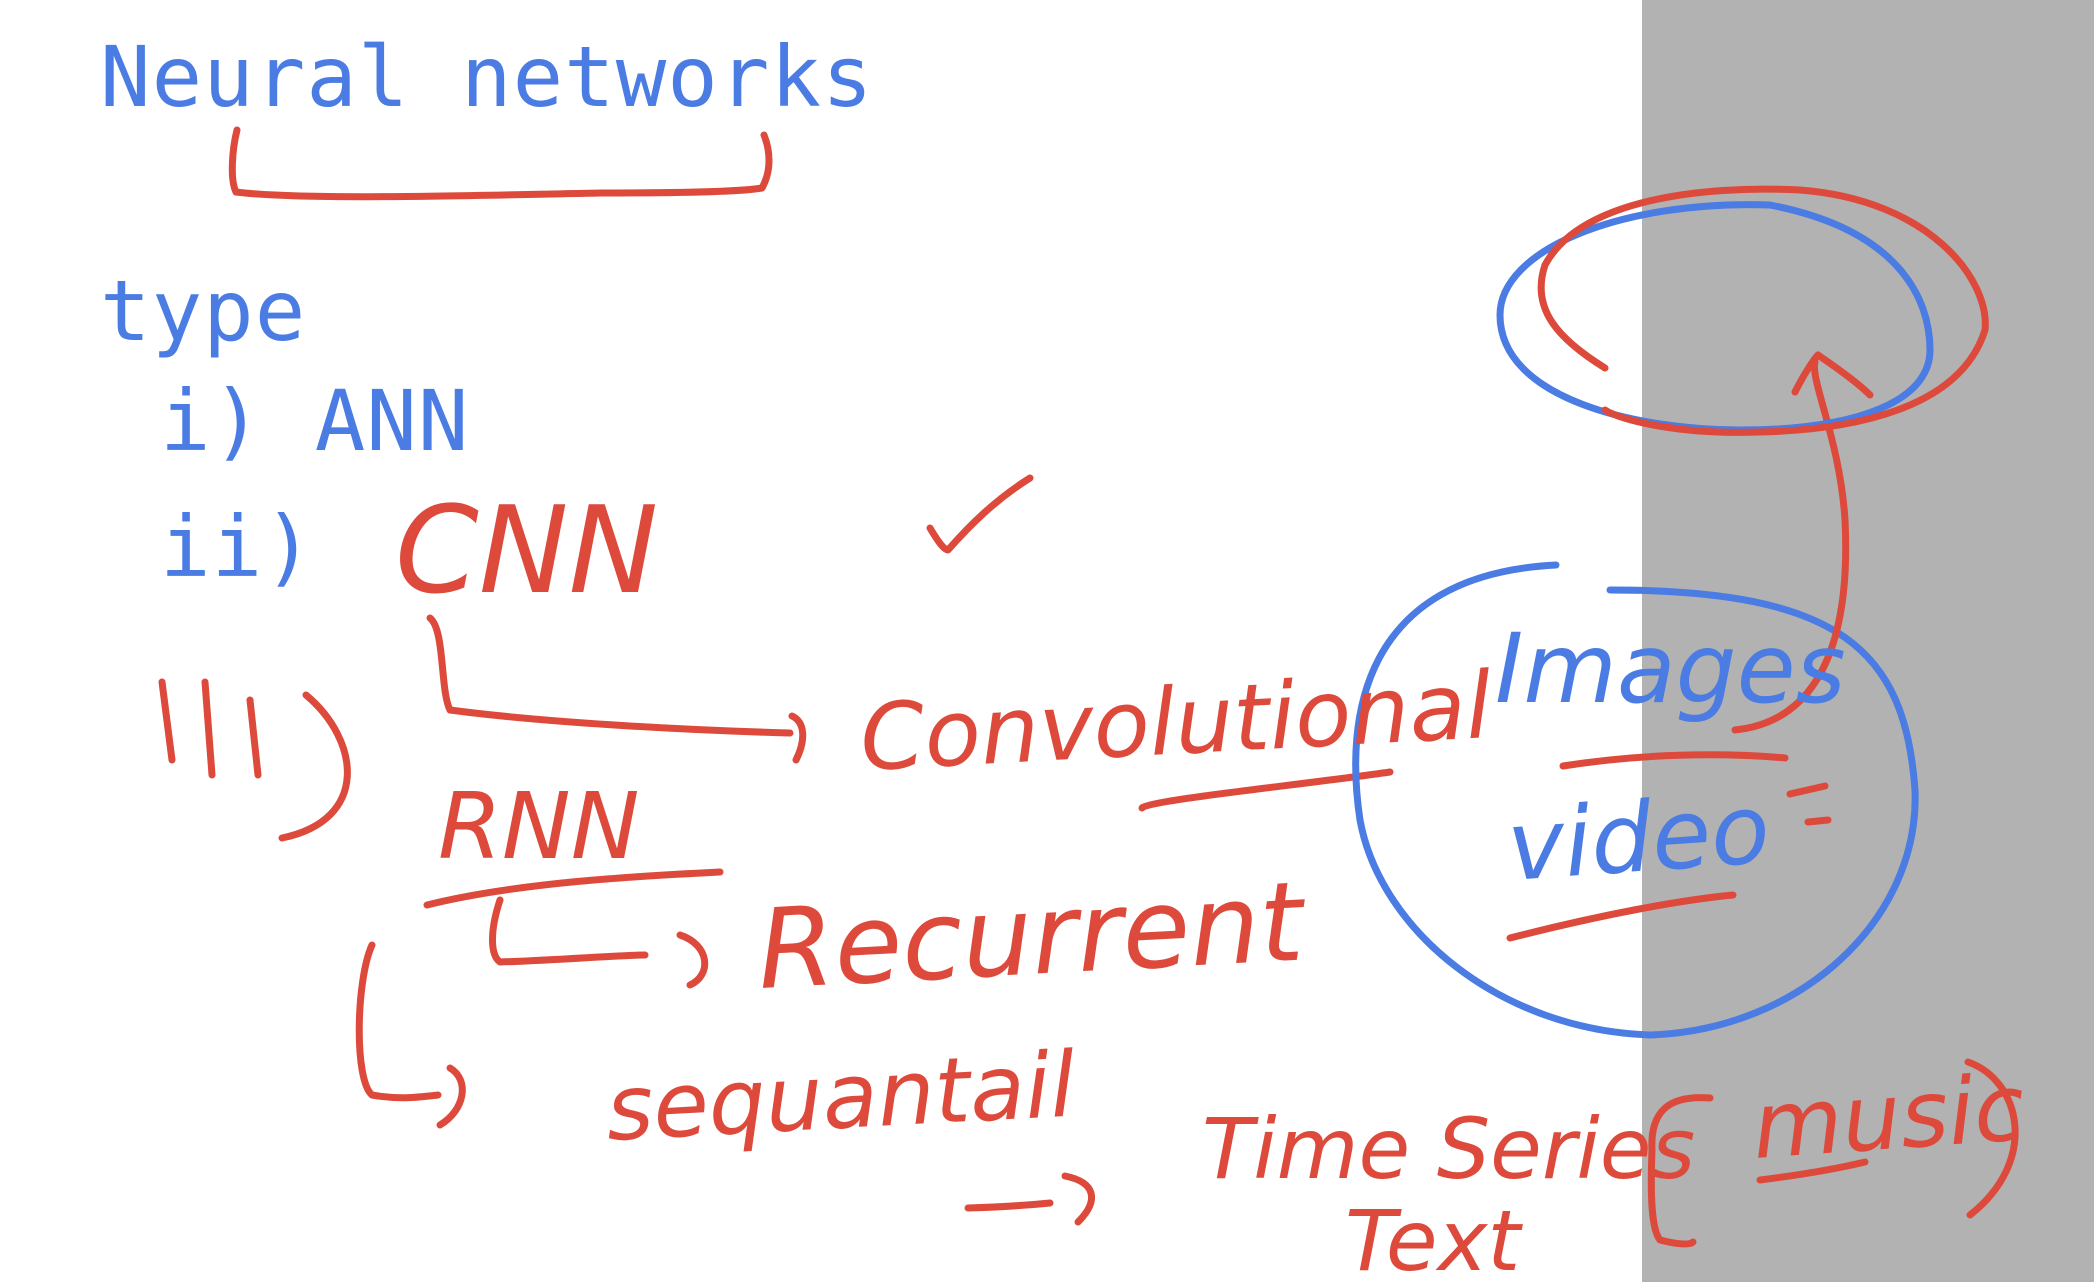 This screenshot has width=2094, height=1282. Describe the element at coordinates (1674, 760) in the screenshot. I see `images-underline` at that location.